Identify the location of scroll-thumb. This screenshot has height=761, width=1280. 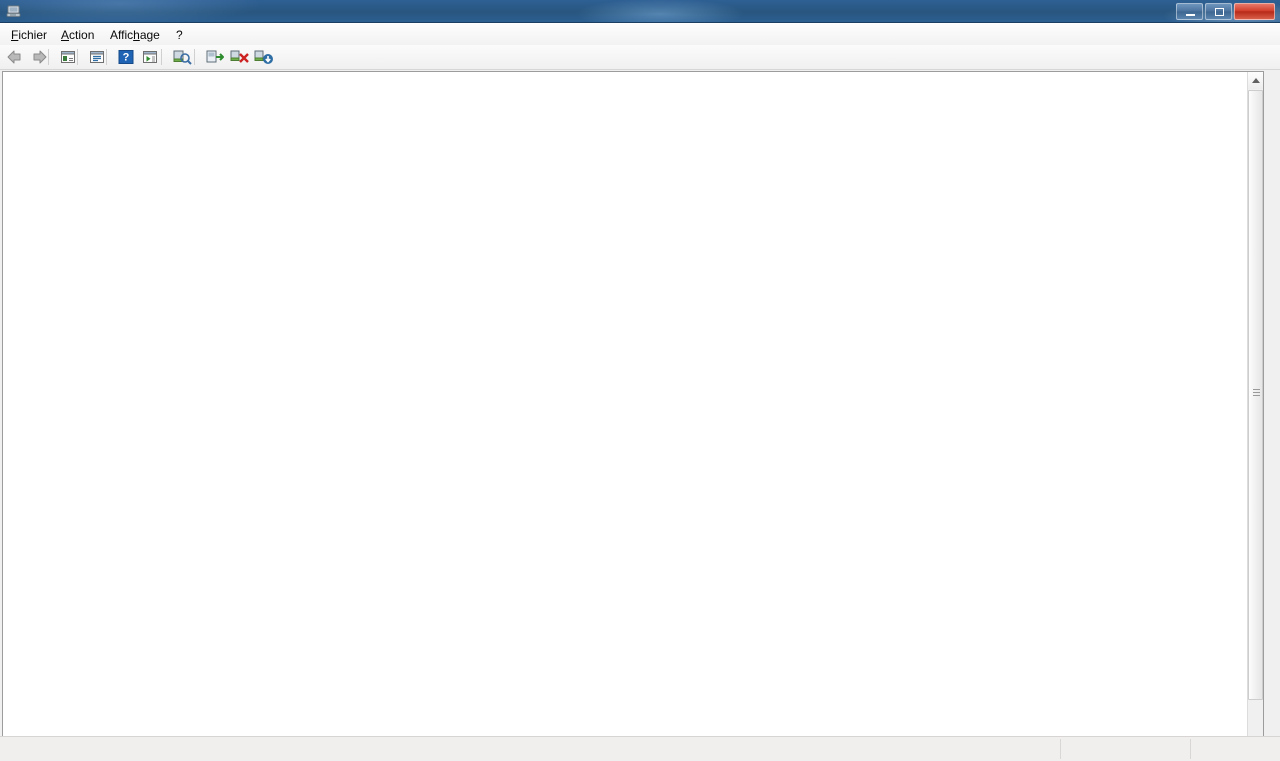
(1255, 395).